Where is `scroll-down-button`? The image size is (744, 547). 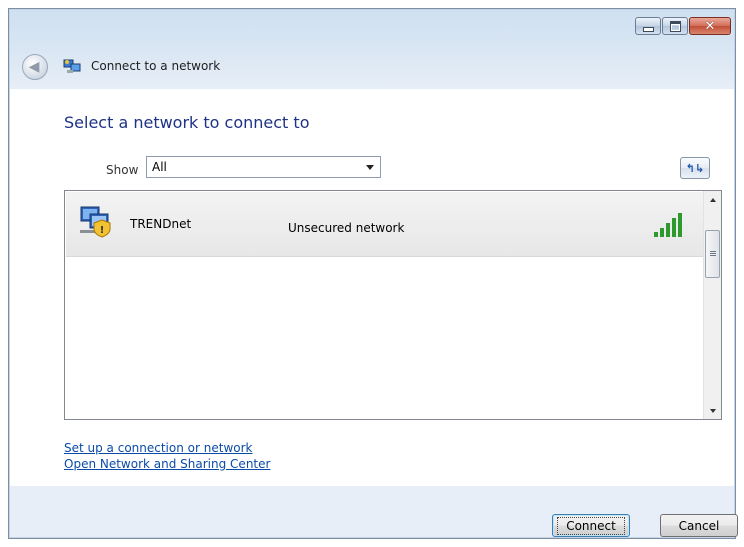 scroll-down-button is located at coordinates (712, 410).